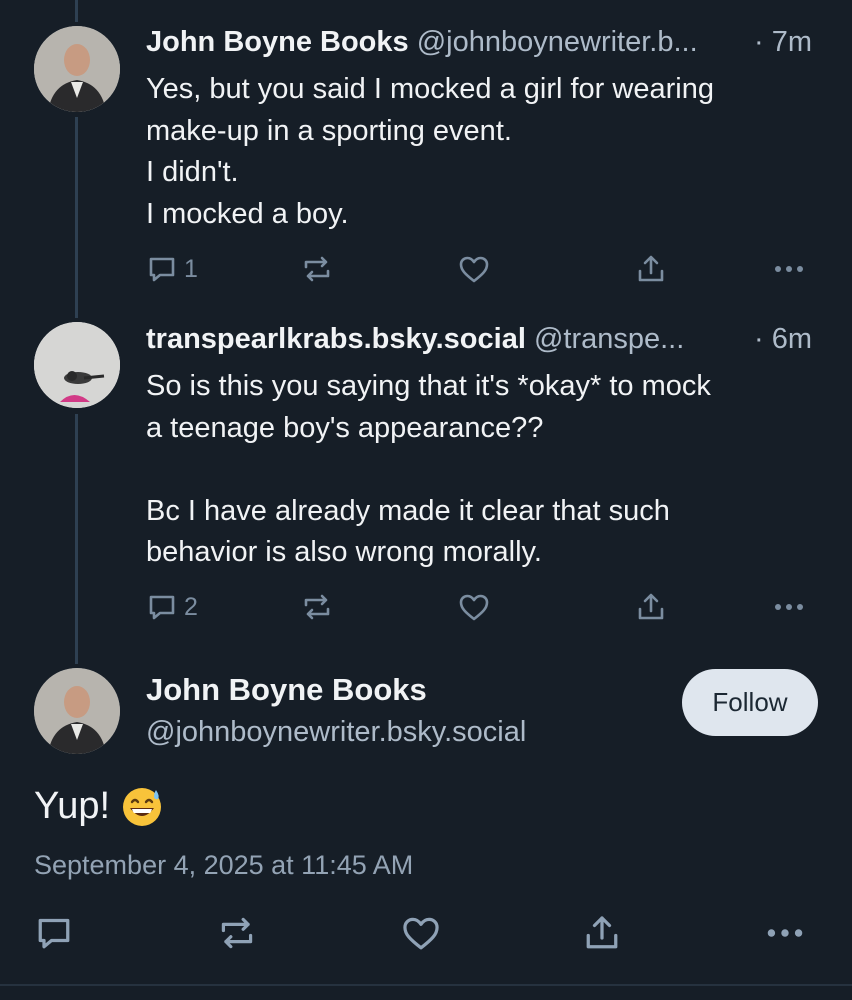 Image resolution: width=852 pixels, height=1000 pixels. I want to click on post-text-content: Yup!, so click(72, 805).